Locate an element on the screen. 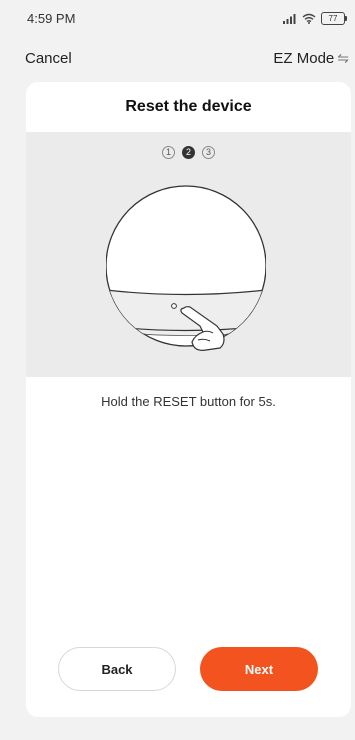 The width and height of the screenshot is (355, 740). status-icons: 77 is located at coordinates (315, 18).